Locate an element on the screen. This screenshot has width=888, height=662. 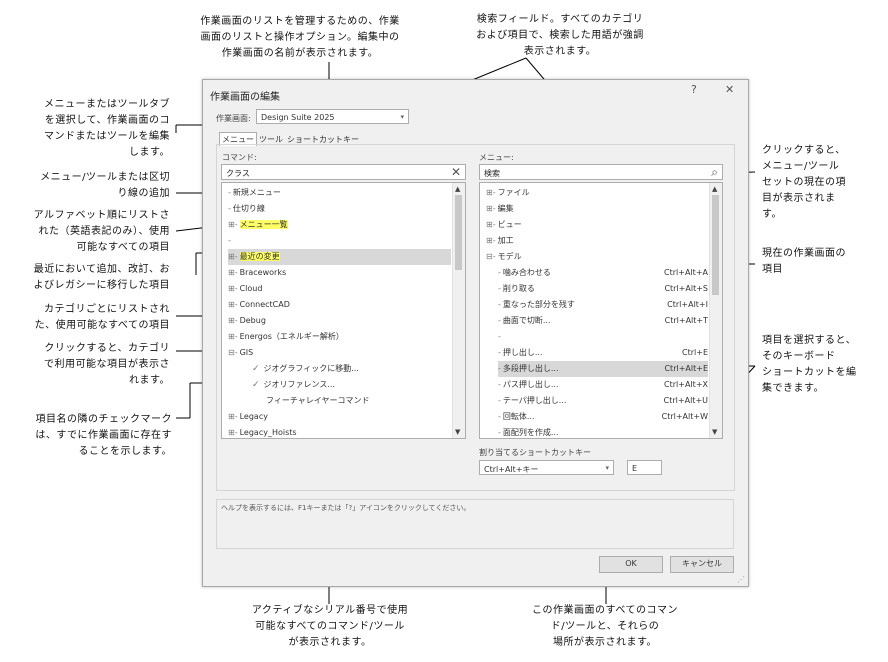
list-item-label: 削り取る is located at coordinates (518, 288).